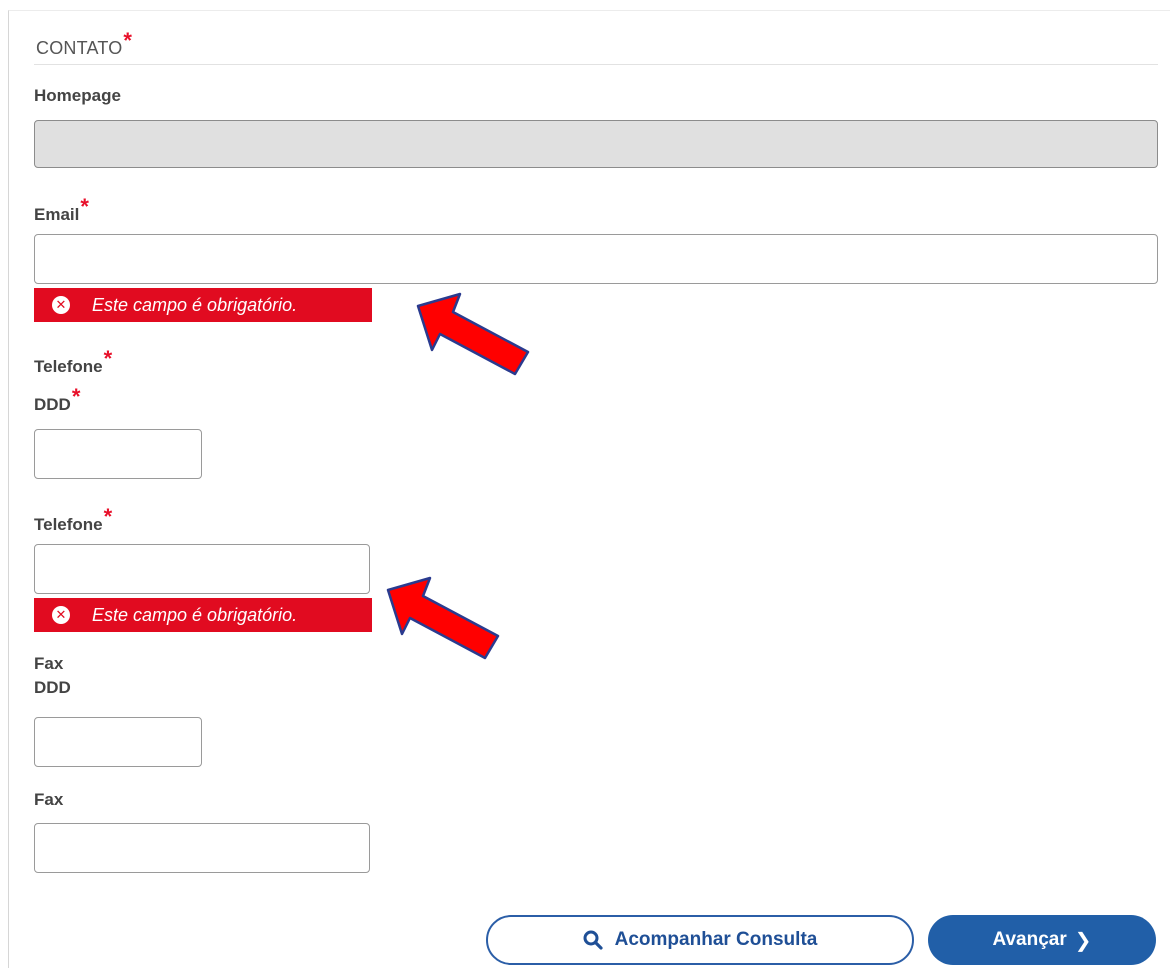 The image size is (1170, 968). What do you see at coordinates (596, 64) in the screenshot?
I see `section-divider` at bounding box center [596, 64].